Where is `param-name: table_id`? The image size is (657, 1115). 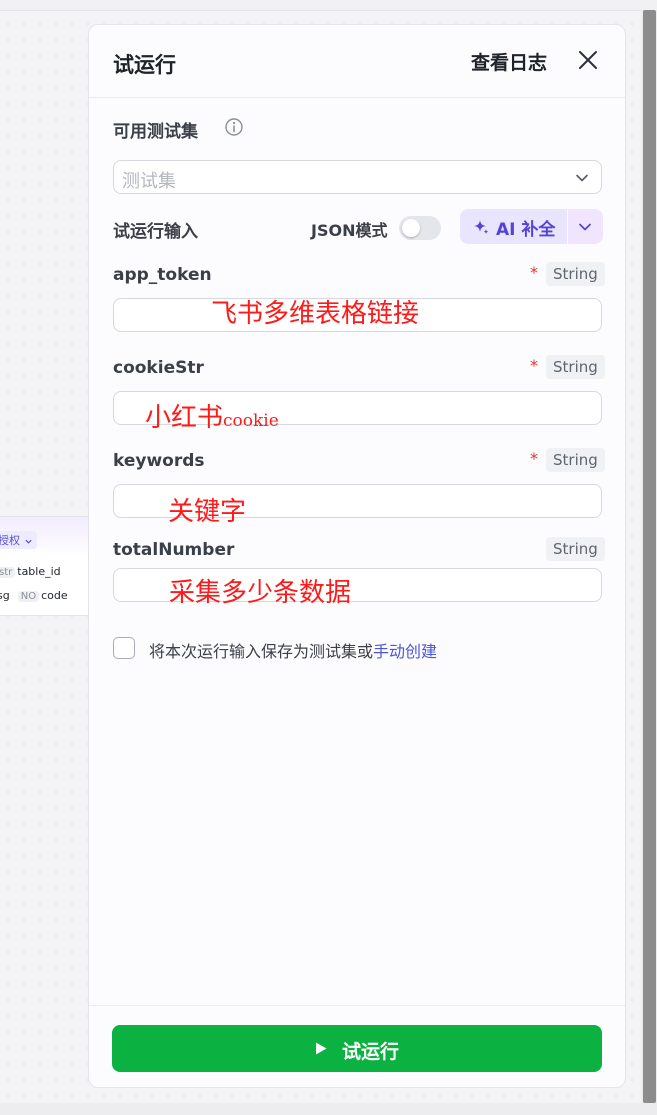
param-name: table_id is located at coordinates (39, 571).